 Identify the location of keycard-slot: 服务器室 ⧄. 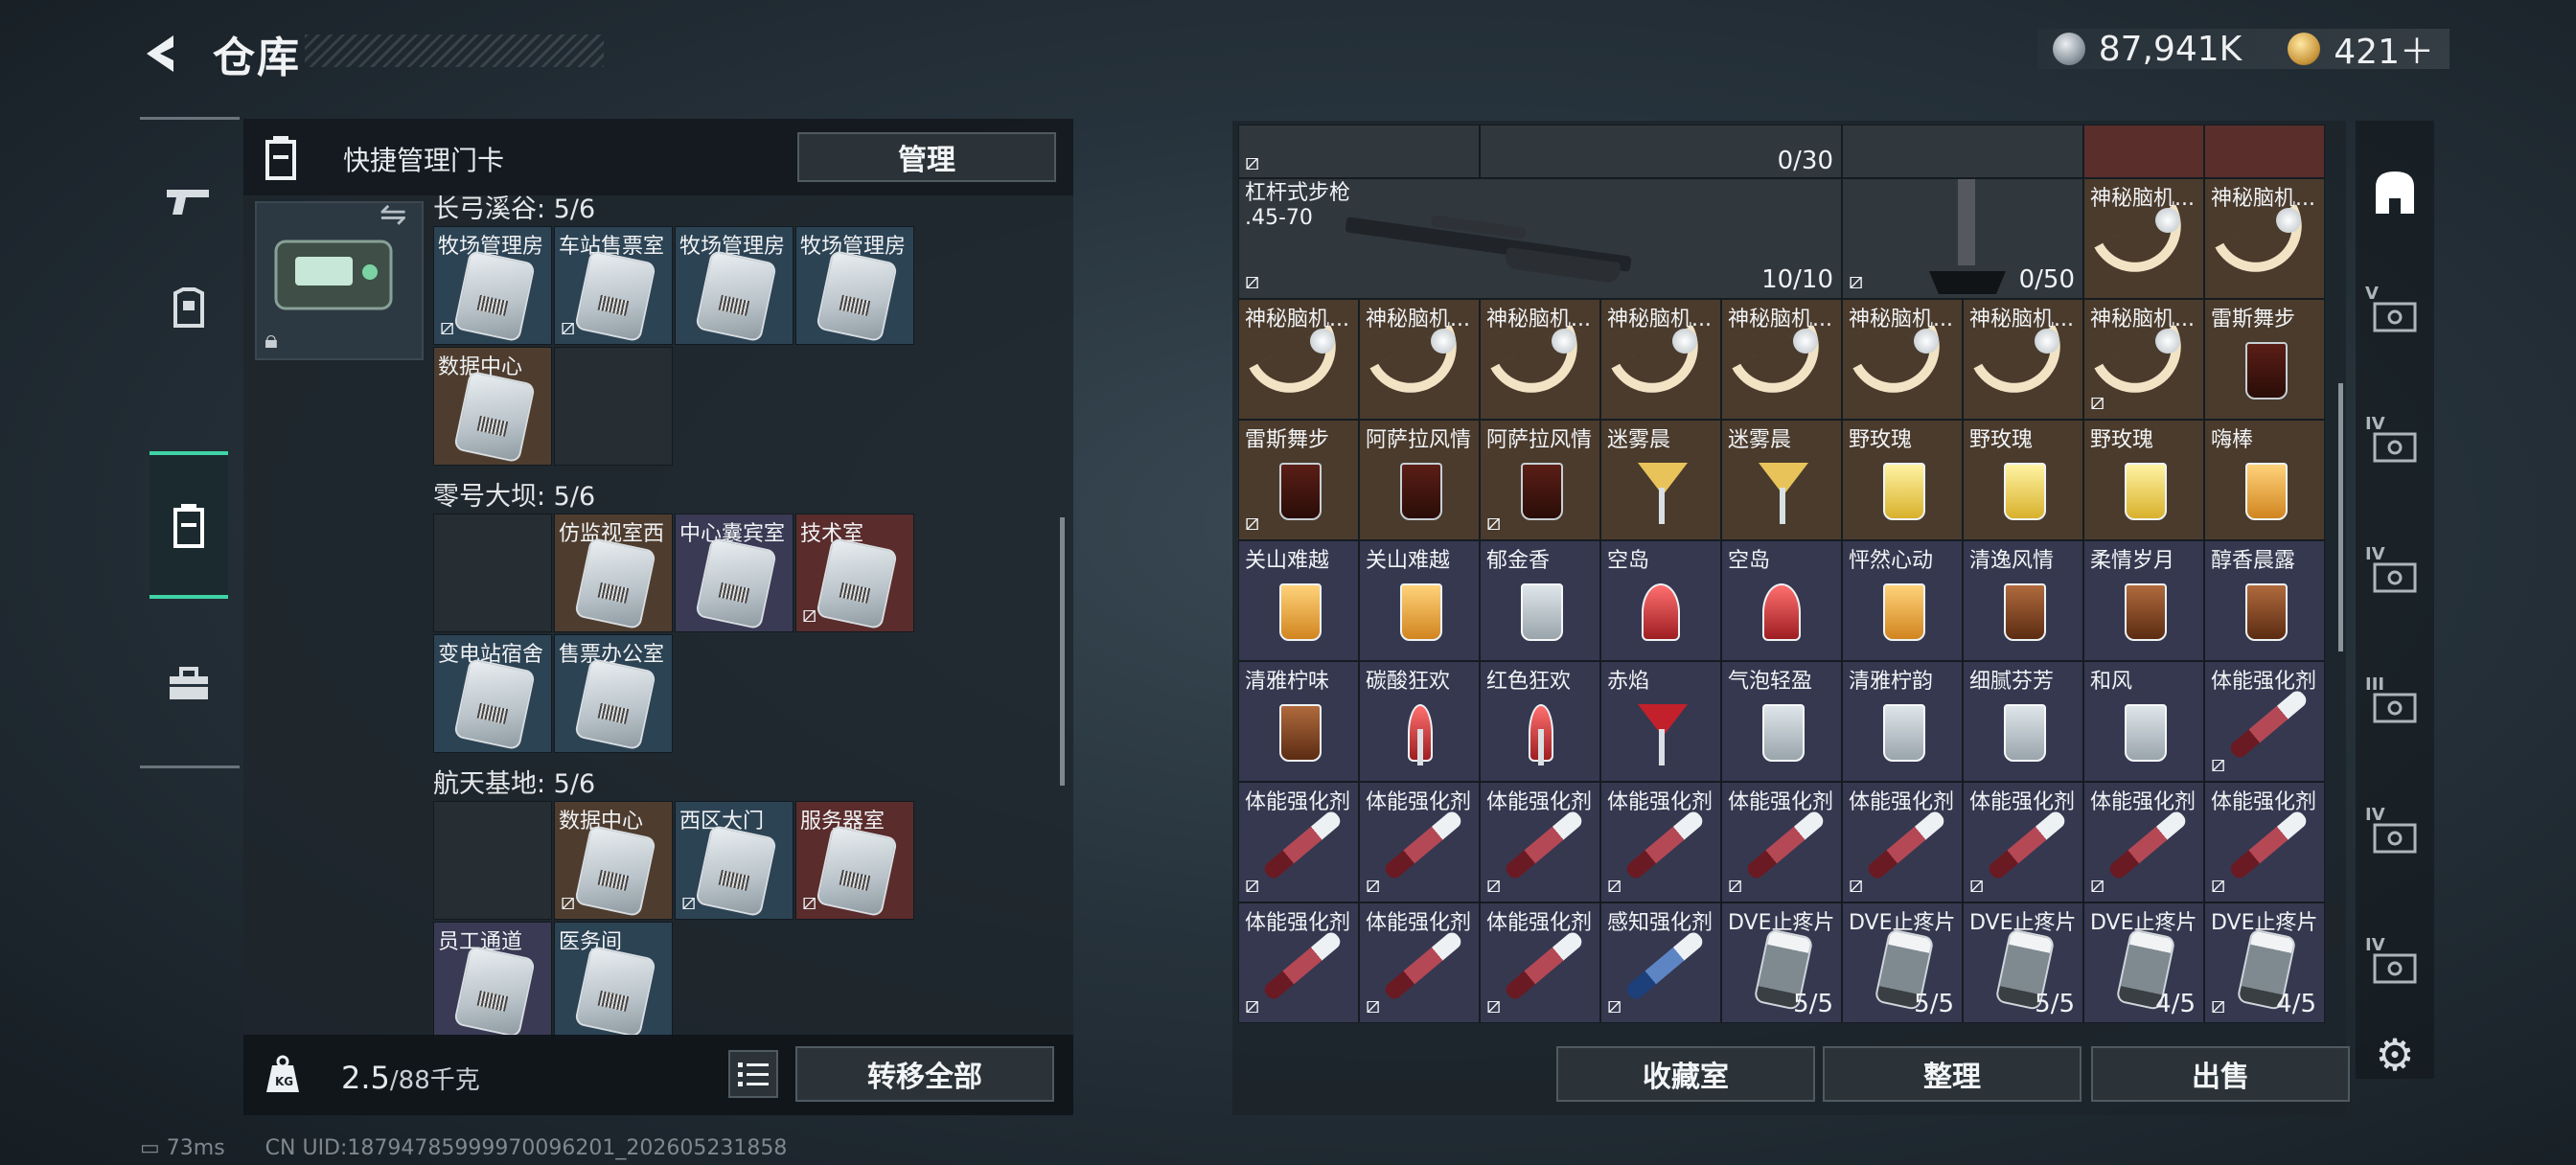
(854, 861).